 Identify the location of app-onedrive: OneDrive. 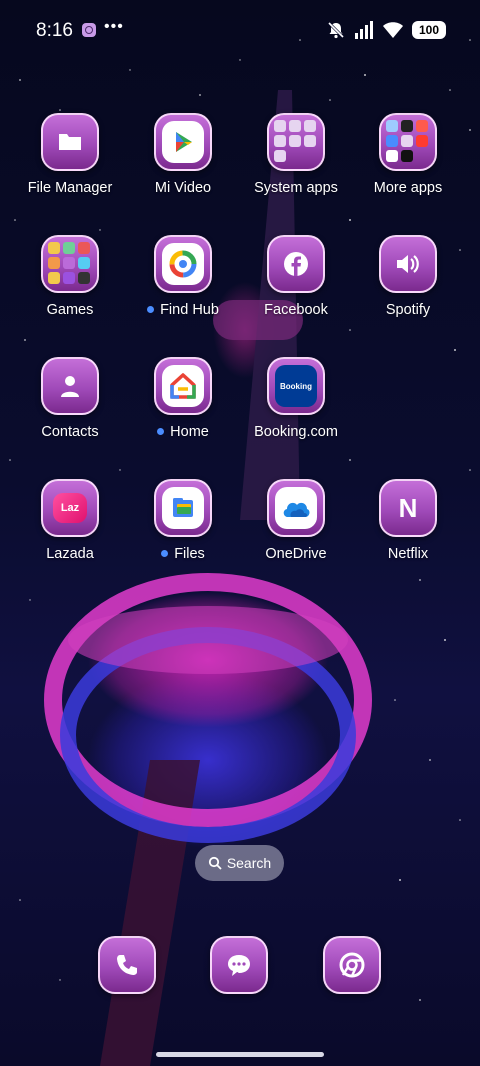
(296, 520).